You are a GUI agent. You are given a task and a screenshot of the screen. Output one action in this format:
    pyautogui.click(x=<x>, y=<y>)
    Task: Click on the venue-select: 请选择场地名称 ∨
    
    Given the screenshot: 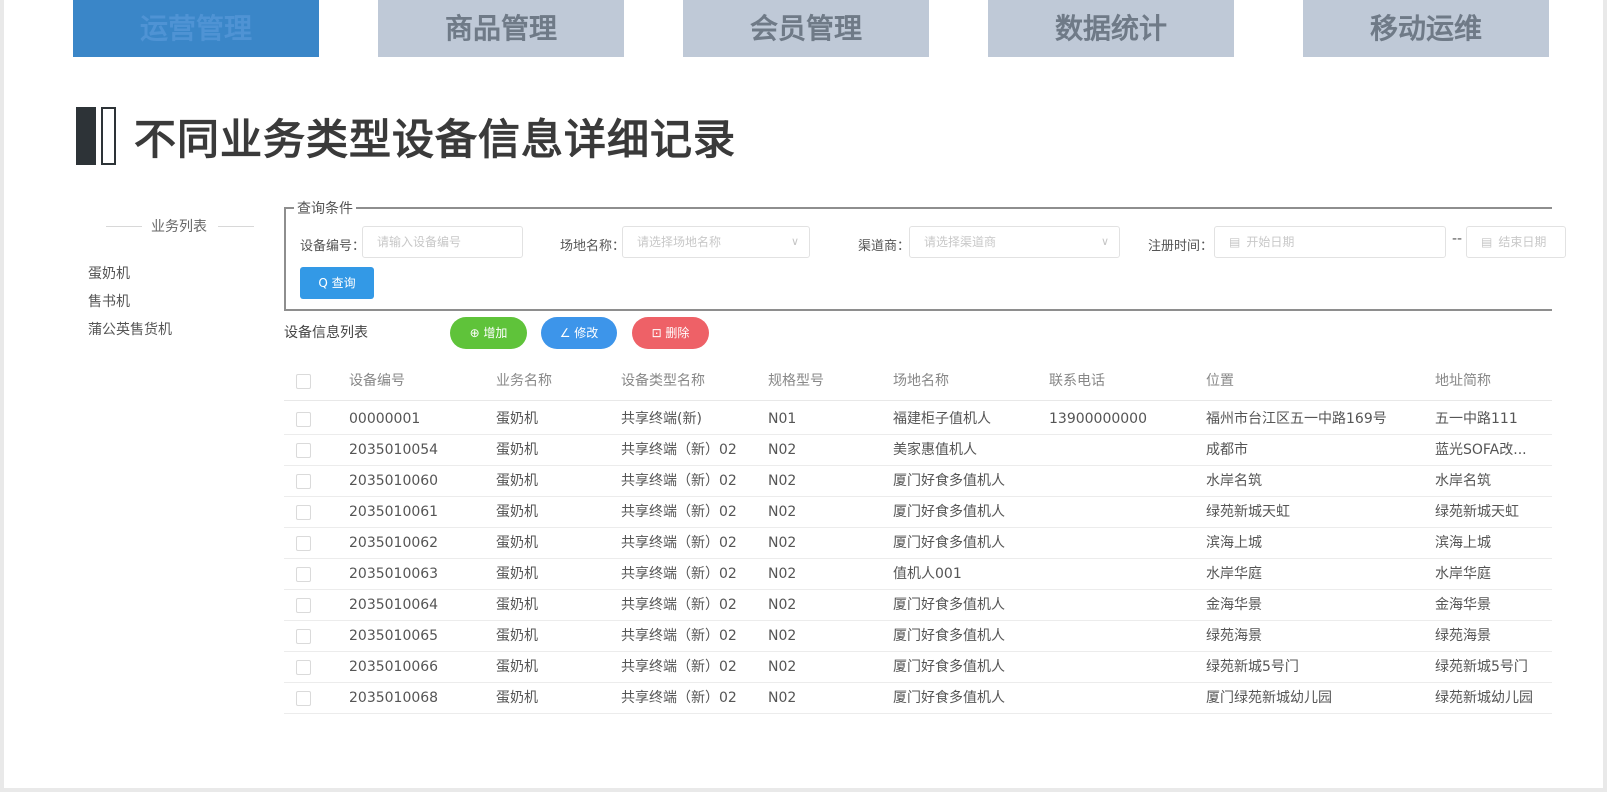 What is the action you would take?
    pyautogui.click(x=716, y=242)
    